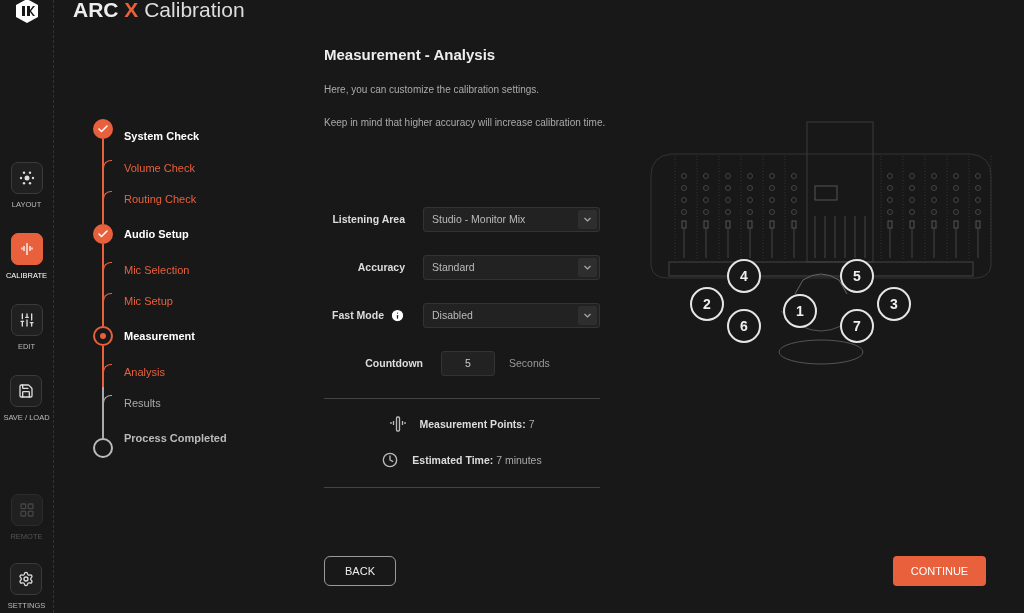 The image size is (1024, 613). What do you see at coordinates (148, 300) in the screenshot?
I see `substep-label: Mic Setup` at bounding box center [148, 300].